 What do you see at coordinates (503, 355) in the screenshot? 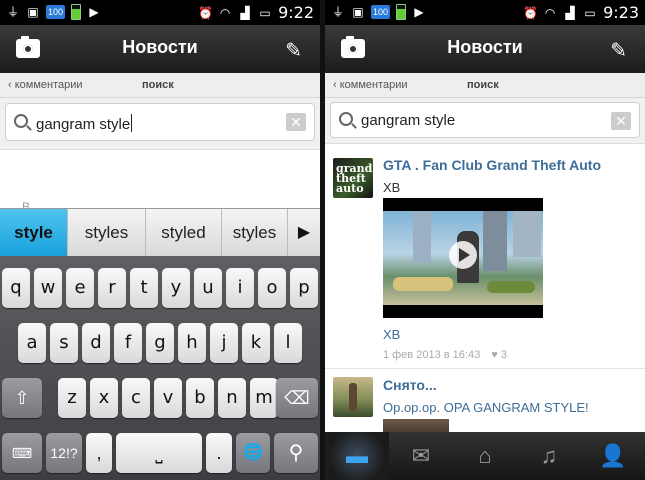
I see `like-count: 3` at bounding box center [503, 355].